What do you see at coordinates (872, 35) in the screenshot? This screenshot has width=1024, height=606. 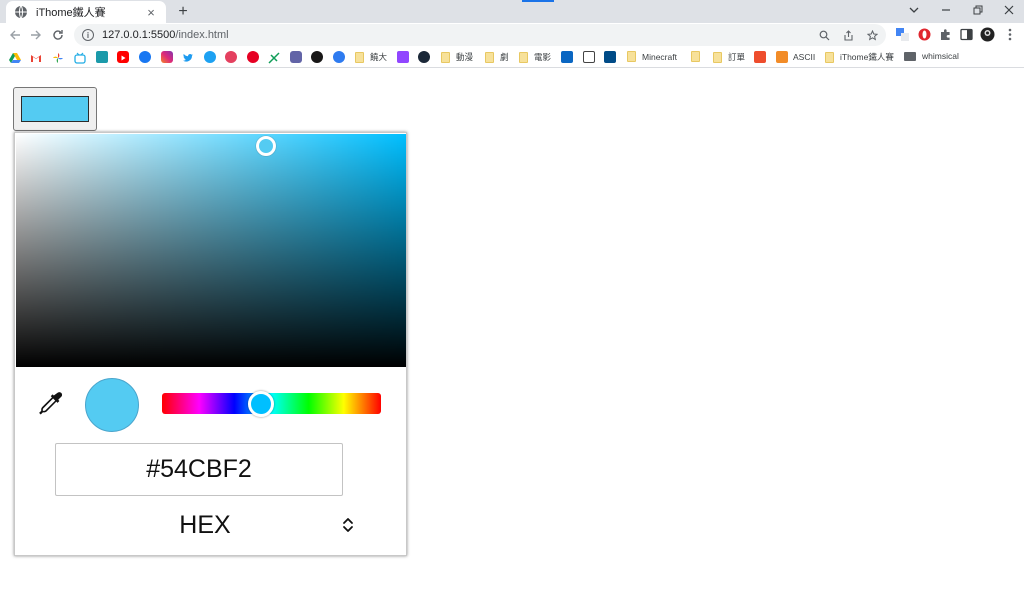 I see `bookmark-star-icon` at bounding box center [872, 35].